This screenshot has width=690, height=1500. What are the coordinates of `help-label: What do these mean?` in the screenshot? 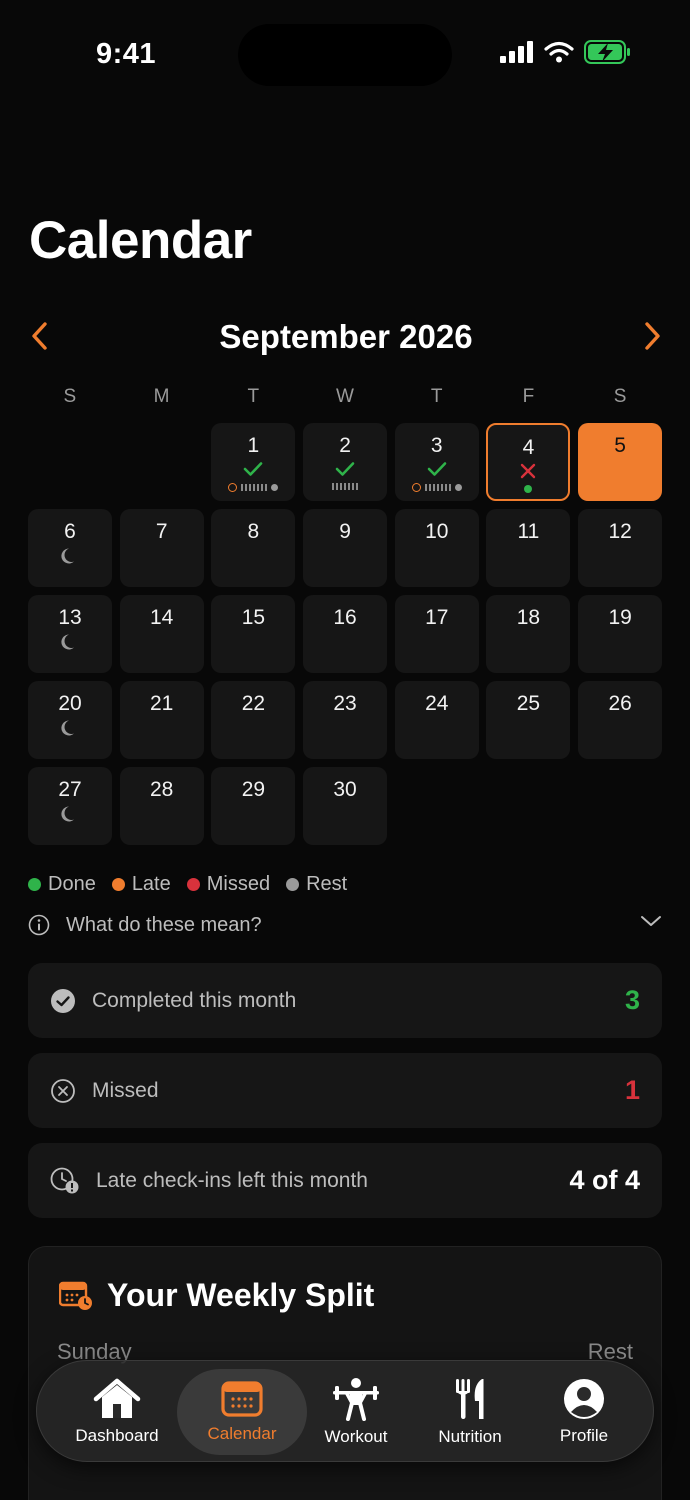 It's located at (164, 924).